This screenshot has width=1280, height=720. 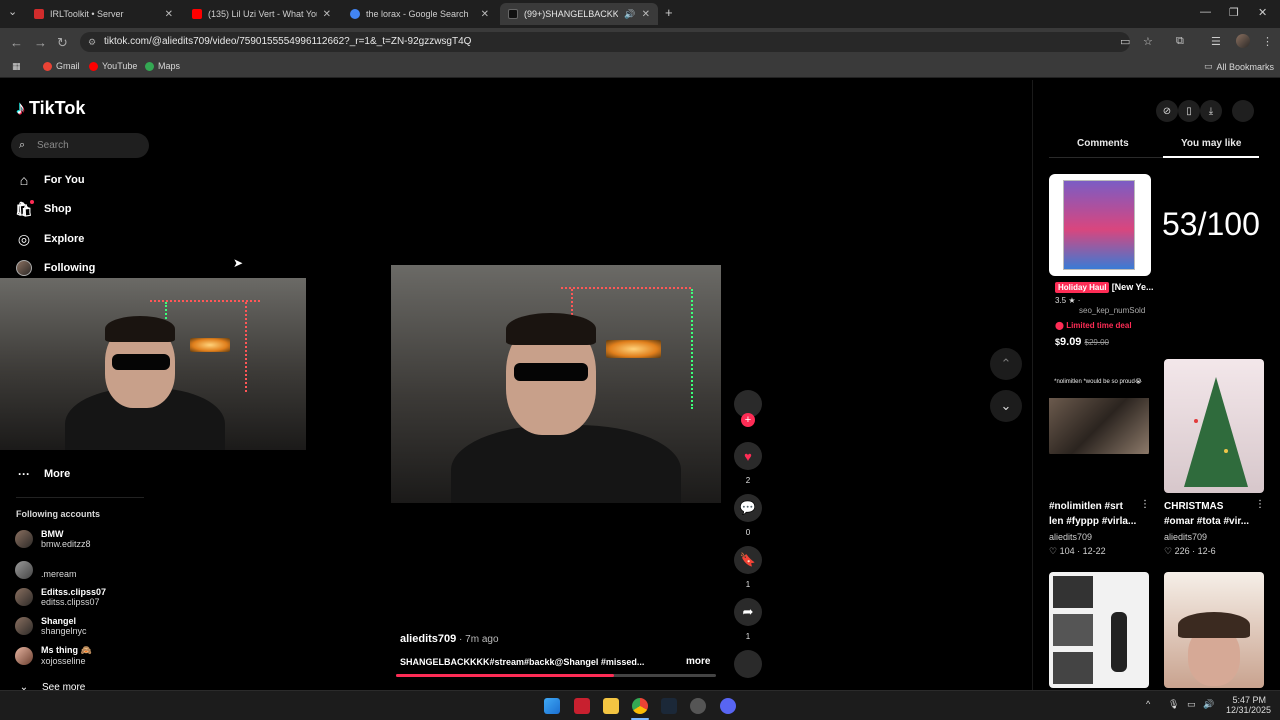 What do you see at coordinates (1211, 111) in the screenshot?
I see `download-icon: ⤓` at bounding box center [1211, 111].